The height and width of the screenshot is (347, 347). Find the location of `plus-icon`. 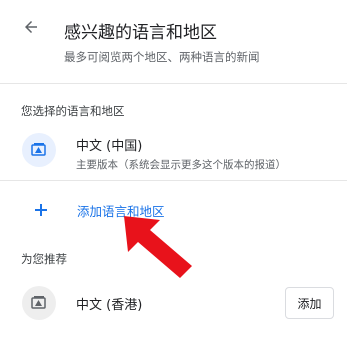

plus-icon is located at coordinates (41, 210).